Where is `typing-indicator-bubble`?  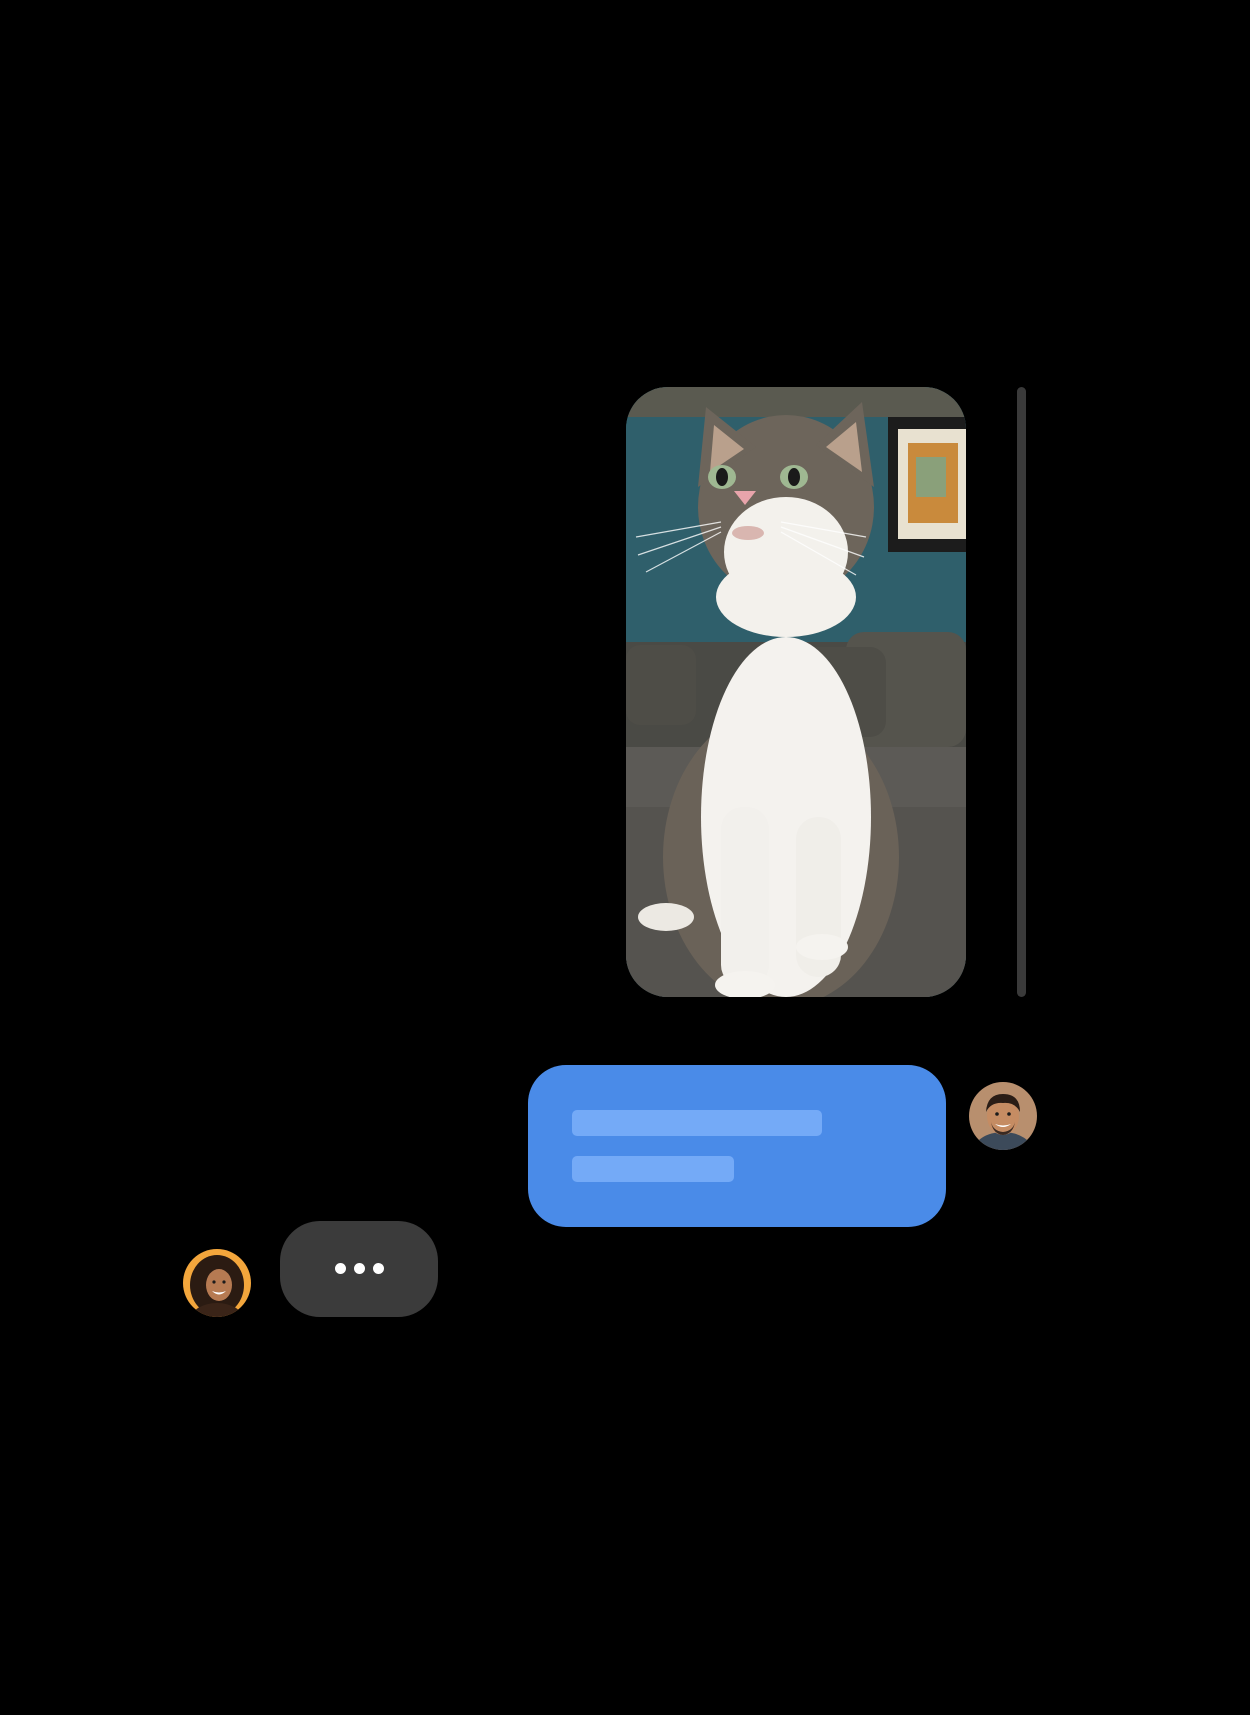 typing-indicator-bubble is located at coordinates (359, 1269).